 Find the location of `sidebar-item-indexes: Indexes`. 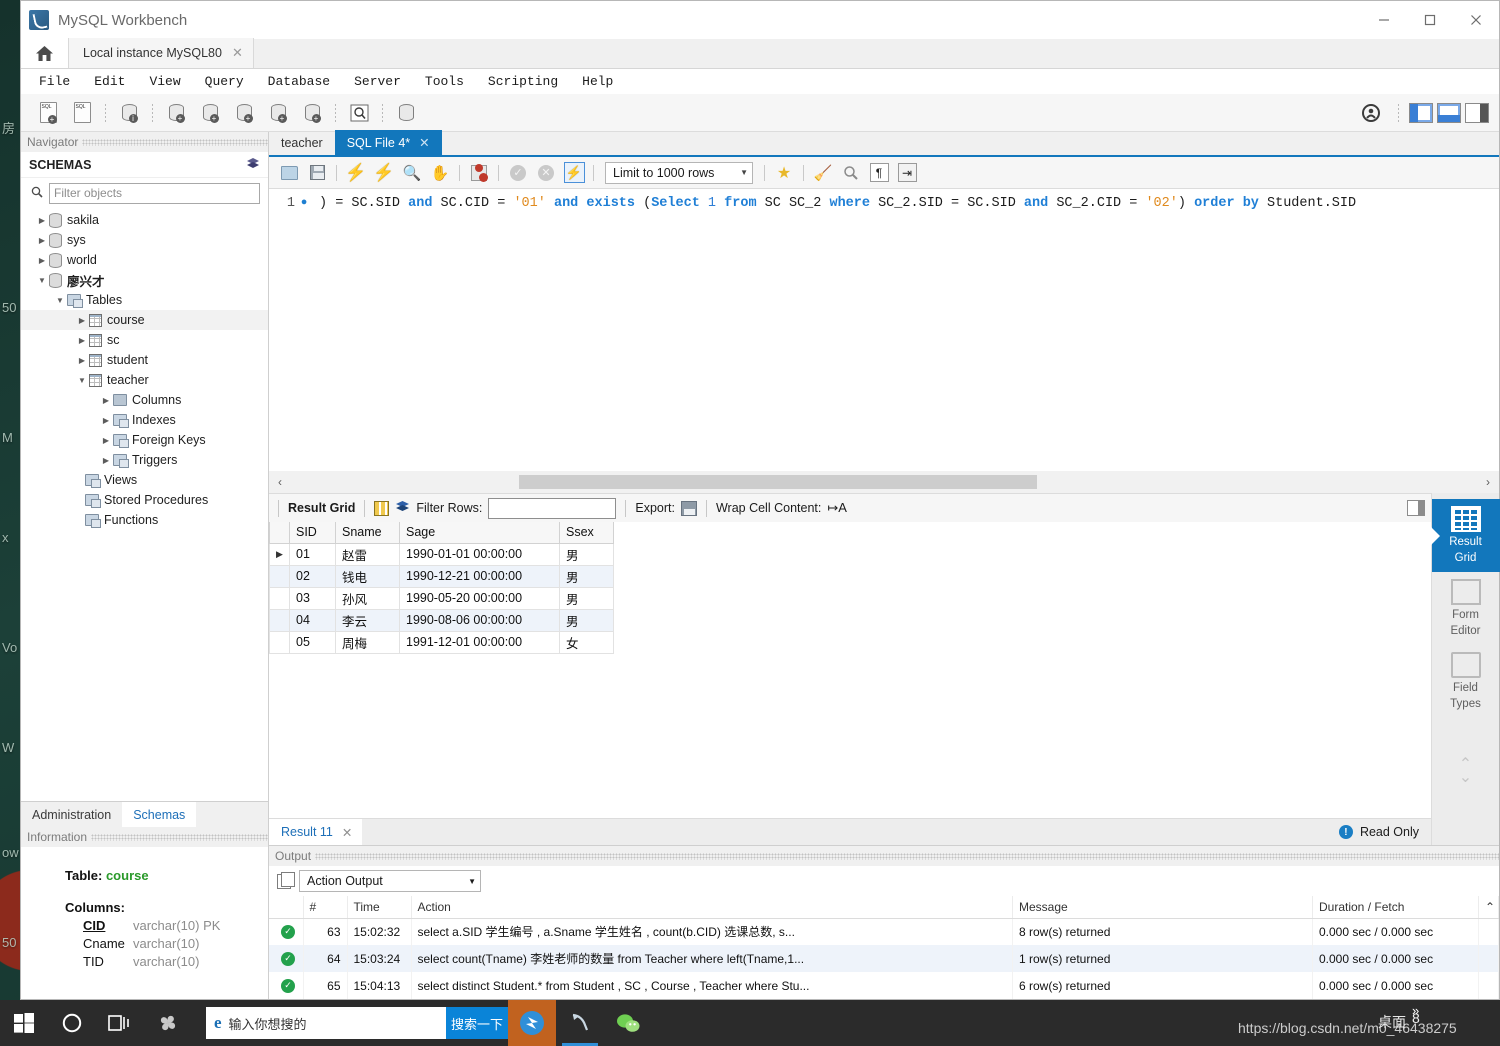

sidebar-item-indexes: Indexes is located at coordinates (144, 420).